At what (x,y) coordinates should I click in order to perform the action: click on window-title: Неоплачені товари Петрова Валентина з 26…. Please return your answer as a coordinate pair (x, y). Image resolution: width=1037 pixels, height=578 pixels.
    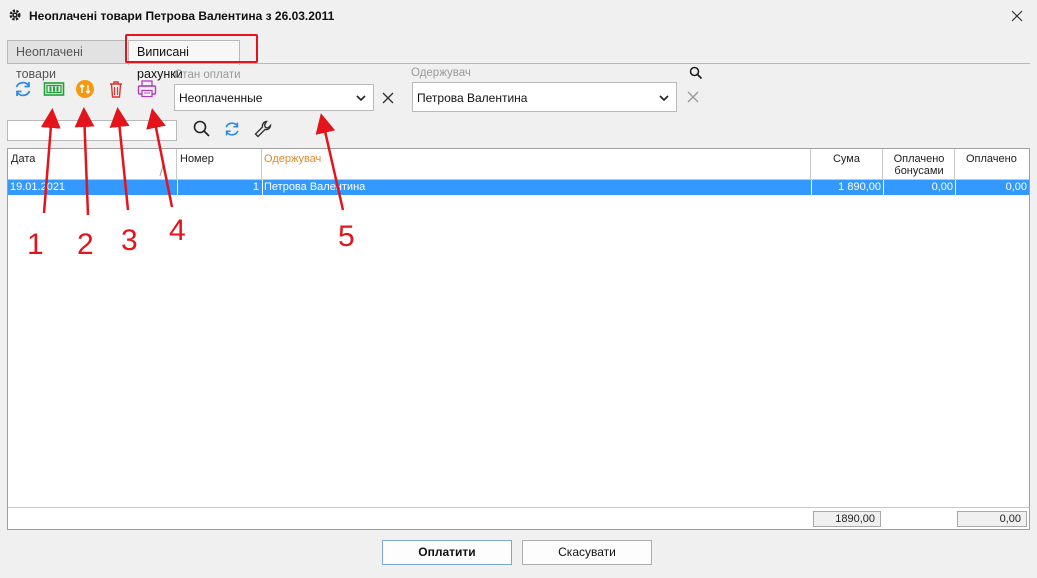
    Looking at the image, I should click on (182, 16).